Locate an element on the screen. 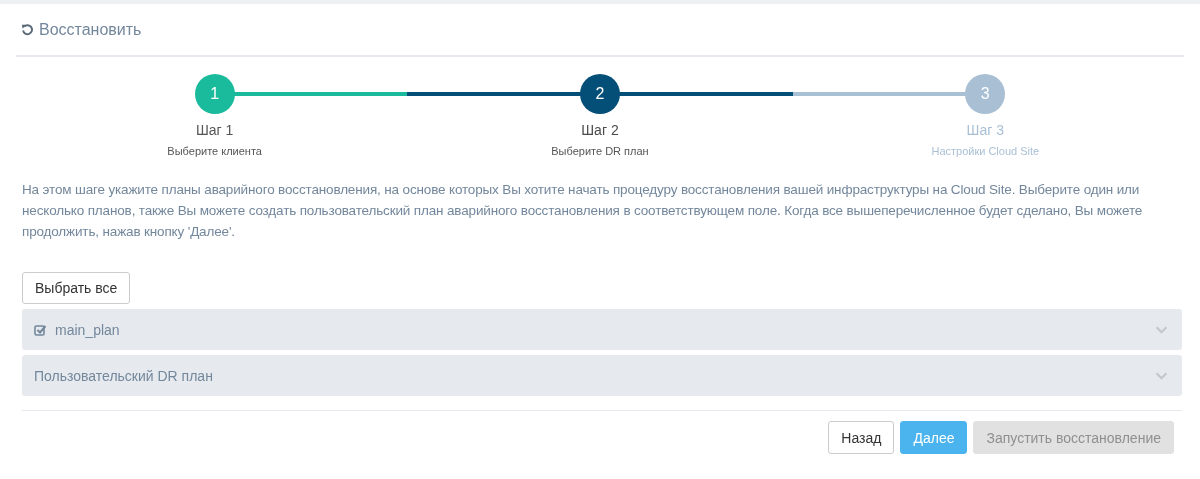 The width and height of the screenshot is (1200, 479). action-button: Далее is located at coordinates (934, 437).